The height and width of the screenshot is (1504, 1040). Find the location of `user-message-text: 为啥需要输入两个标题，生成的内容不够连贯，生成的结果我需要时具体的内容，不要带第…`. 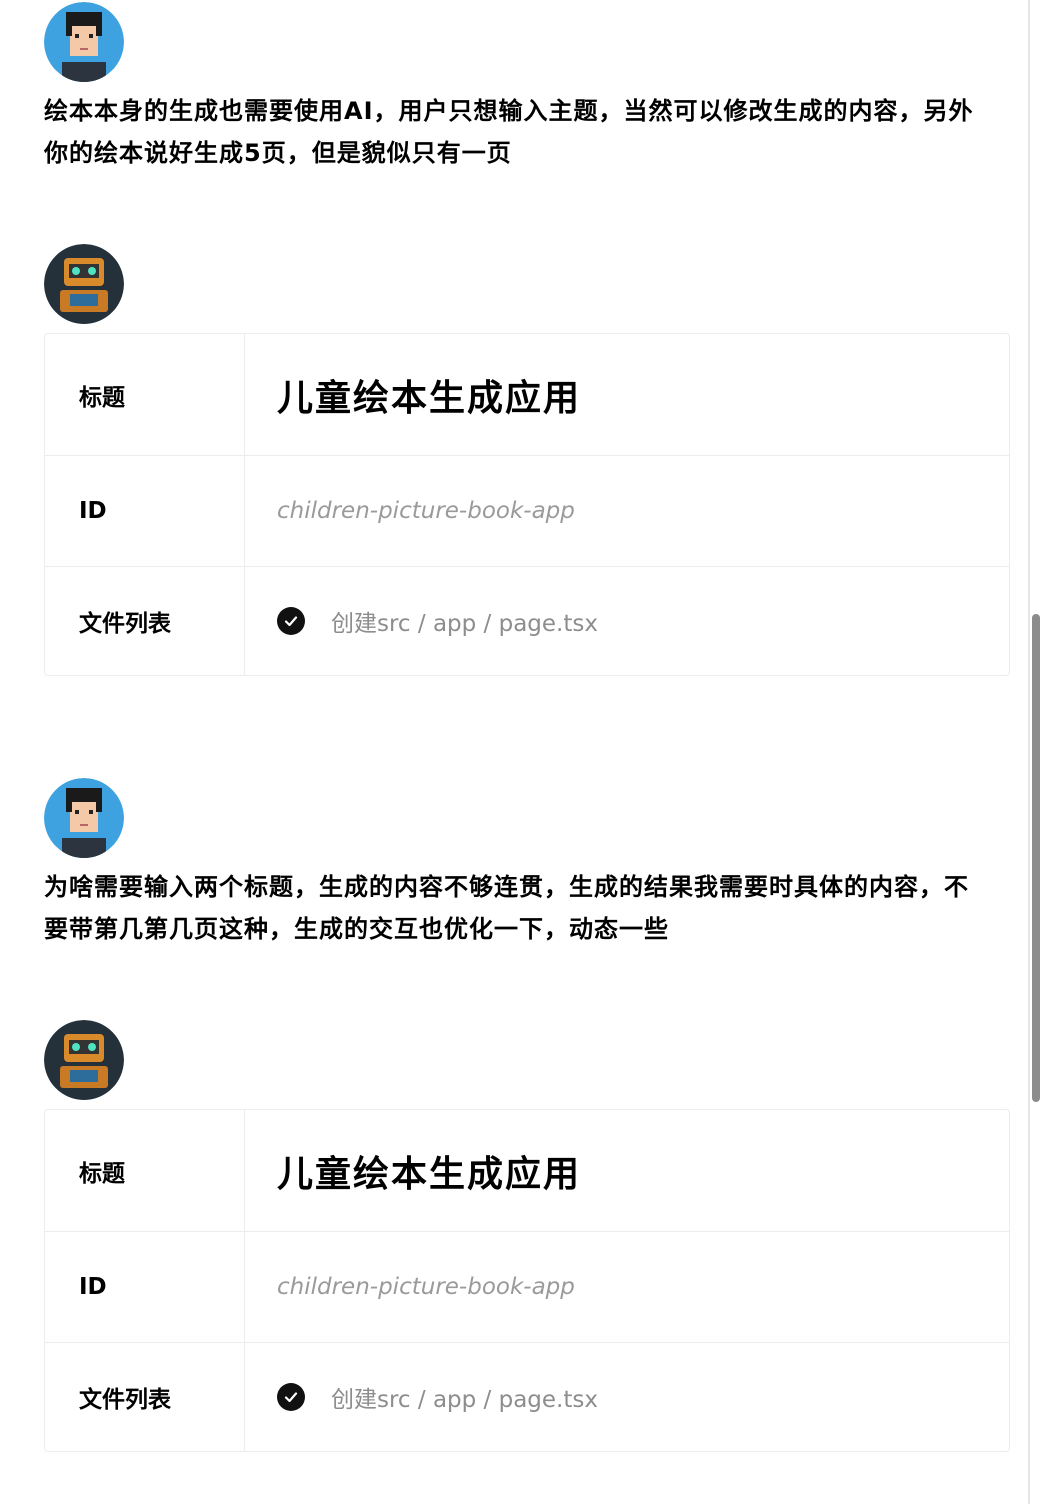

user-message-text: 为啥需要输入两个标题，生成的内容不够连贯，生成的结果我需要时具体的内容，不要带第… is located at coordinates (506, 908).